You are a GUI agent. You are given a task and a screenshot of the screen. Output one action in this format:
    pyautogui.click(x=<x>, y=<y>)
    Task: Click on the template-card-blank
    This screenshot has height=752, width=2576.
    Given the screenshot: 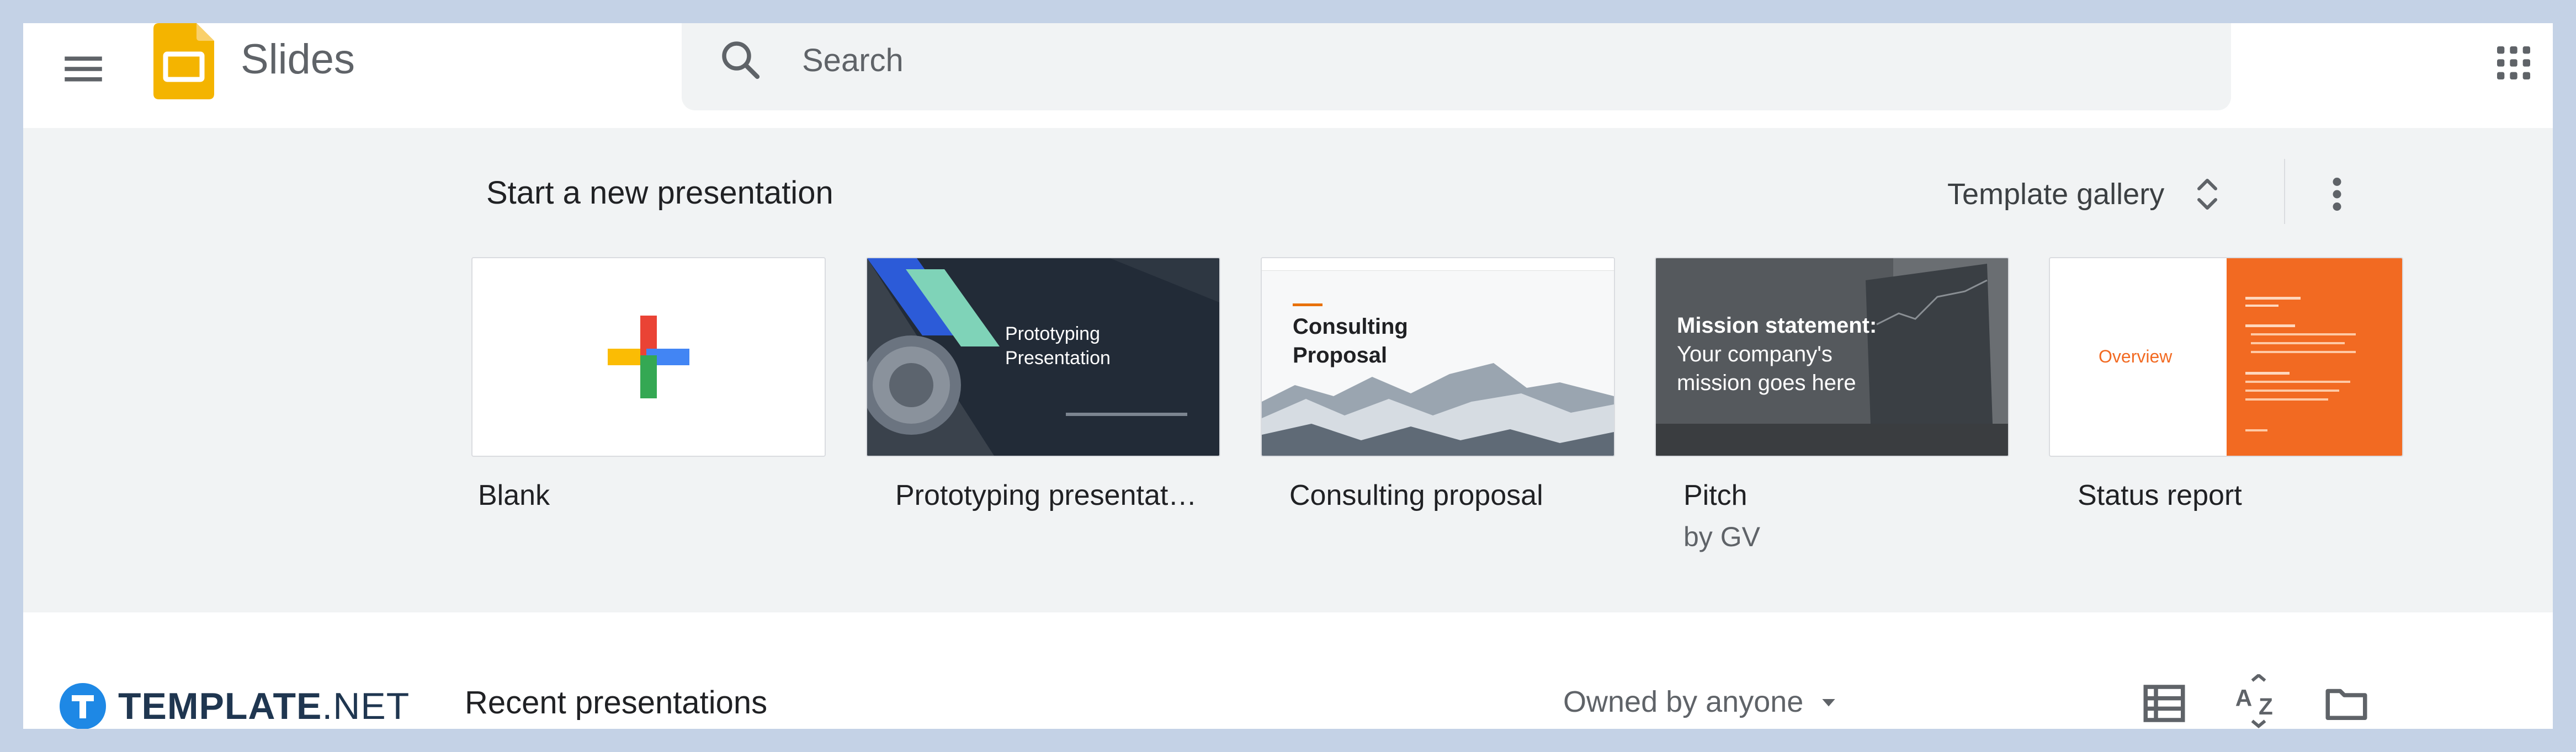 What is the action you would take?
    pyautogui.click(x=648, y=357)
    